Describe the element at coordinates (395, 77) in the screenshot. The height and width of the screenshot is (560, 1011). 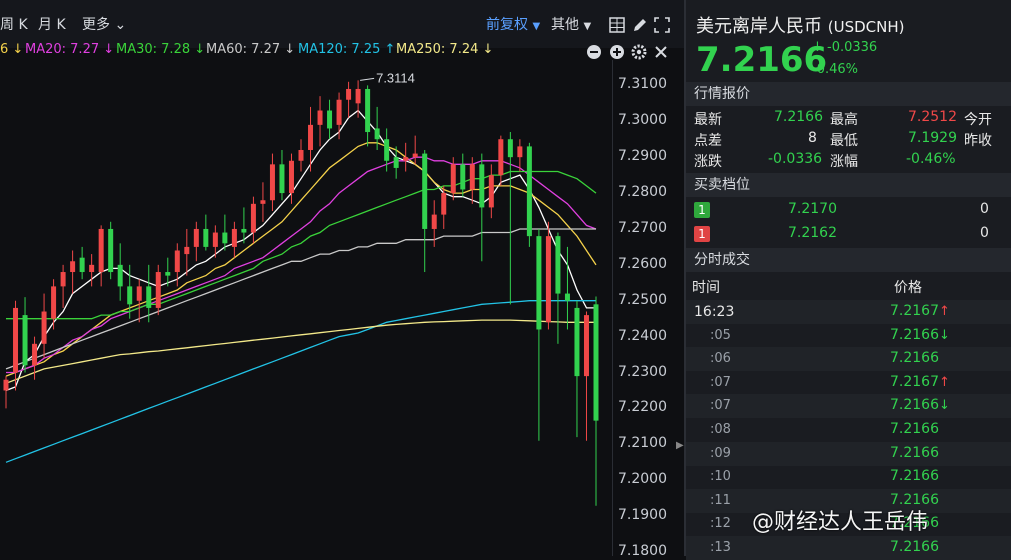
I see `high-marker-label: 7.3114` at that location.